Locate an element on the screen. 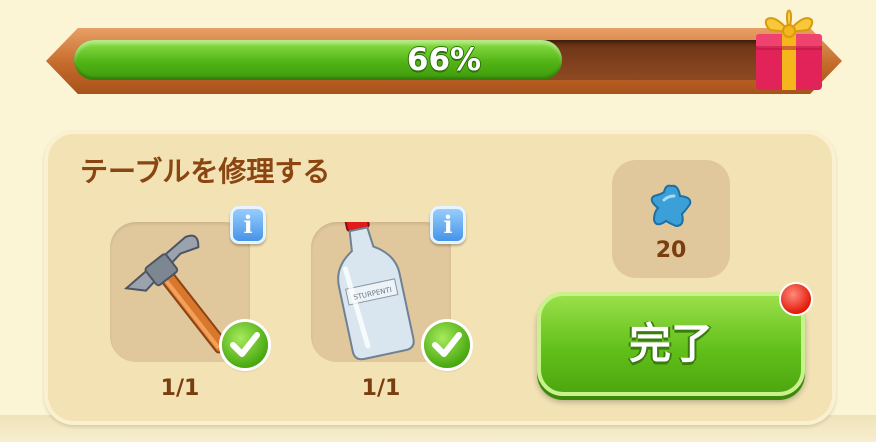 The image size is (876, 442). check-icon-hammer is located at coordinates (245, 345).